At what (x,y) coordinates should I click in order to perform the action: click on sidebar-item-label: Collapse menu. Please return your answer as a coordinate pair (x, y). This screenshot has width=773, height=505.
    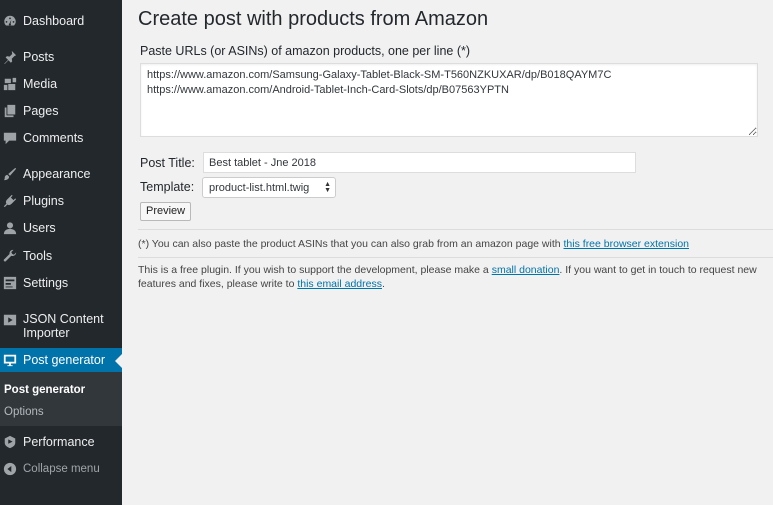
    Looking at the image, I should click on (61, 469).